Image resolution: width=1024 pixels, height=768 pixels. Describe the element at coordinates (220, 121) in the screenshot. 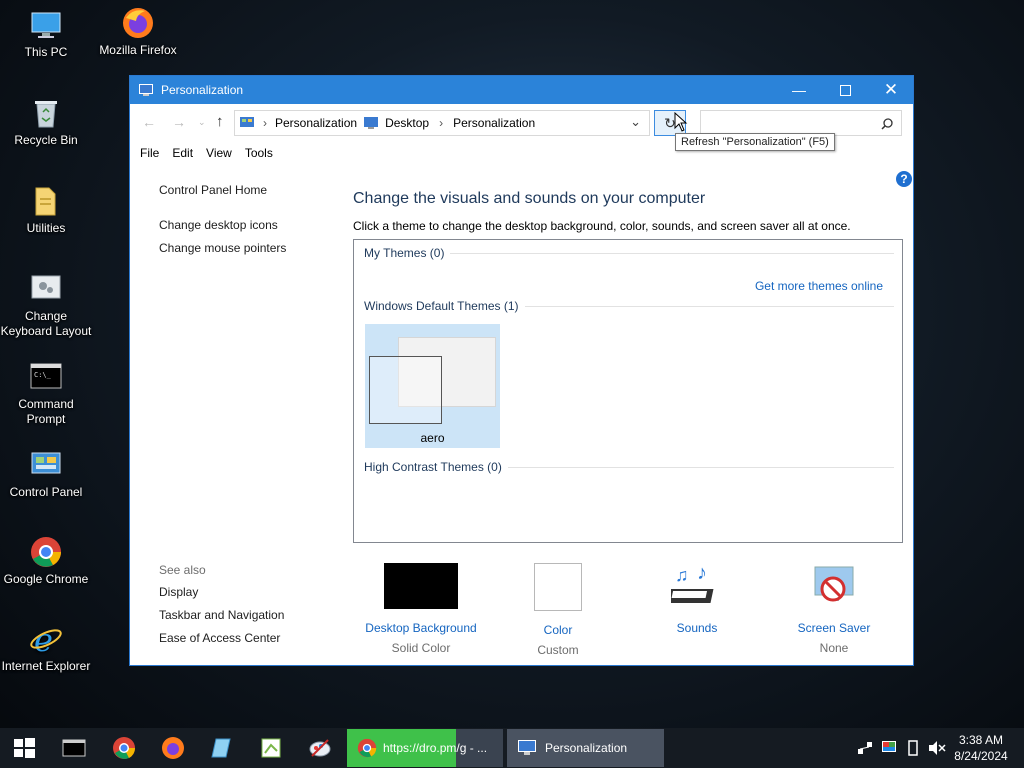

I see `up-button: ↑` at that location.